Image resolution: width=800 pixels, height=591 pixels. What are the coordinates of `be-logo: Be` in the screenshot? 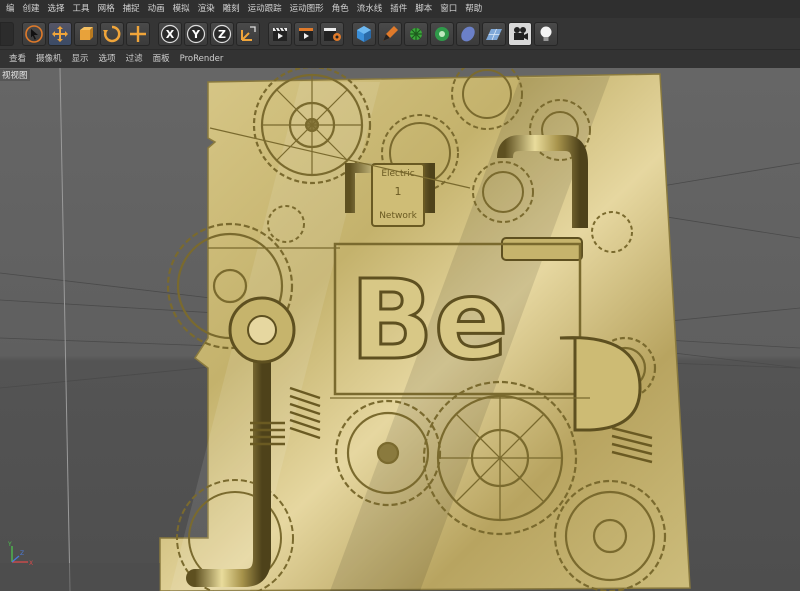 It's located at (429, 320).